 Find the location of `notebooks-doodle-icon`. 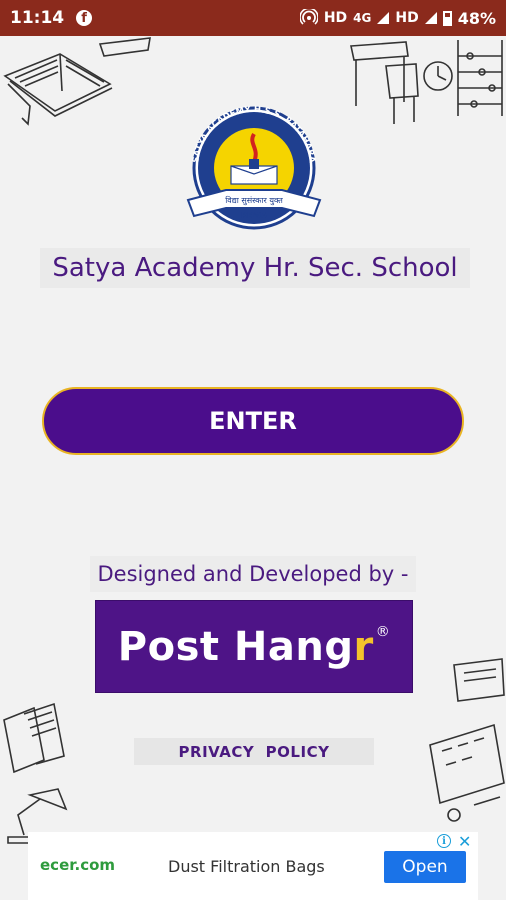

notebooks-doodle-icon is located at coordinates (34, 738).